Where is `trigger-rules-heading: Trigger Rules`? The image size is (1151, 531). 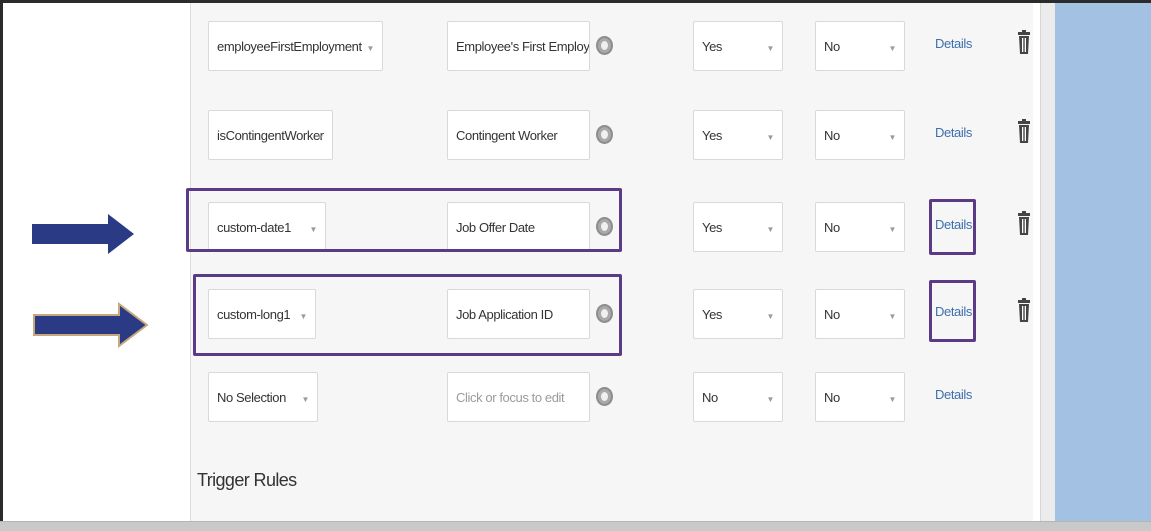
trigger-rules-heading: Trigger Rules is located at coordinates (247, 480).